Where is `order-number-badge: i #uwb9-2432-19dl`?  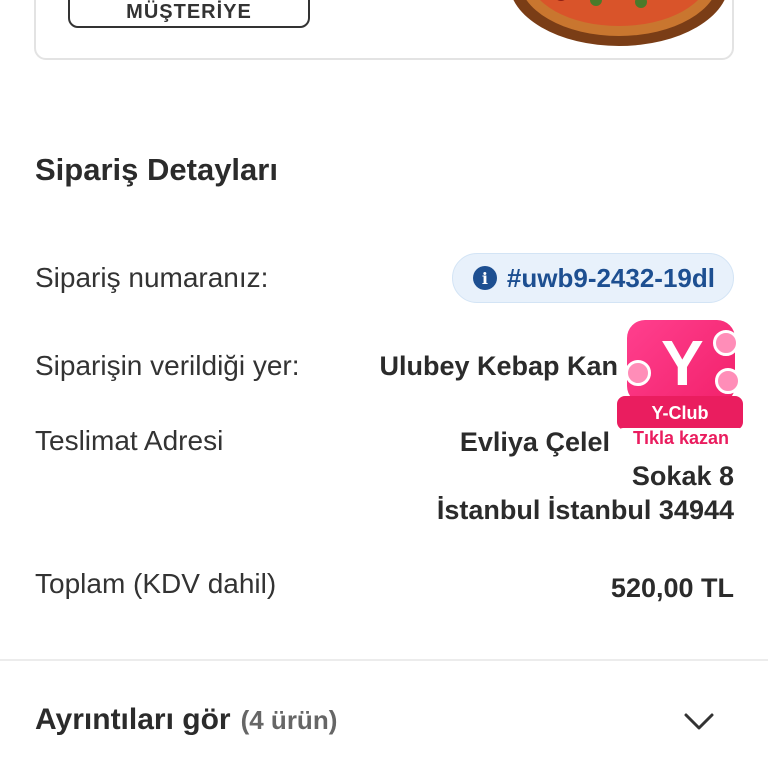 order-number-badge: i #uwb9-2432-19dl is located at coordinates (592, 278).